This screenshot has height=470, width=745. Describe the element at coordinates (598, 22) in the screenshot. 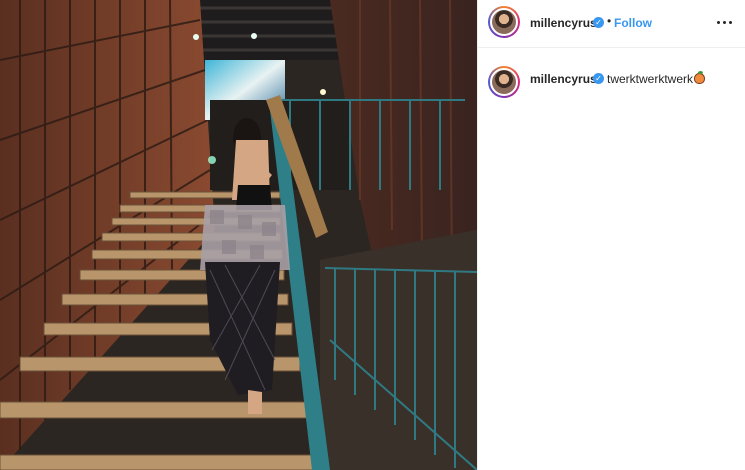

I see `verified-badge-icon: ✓` at that location.